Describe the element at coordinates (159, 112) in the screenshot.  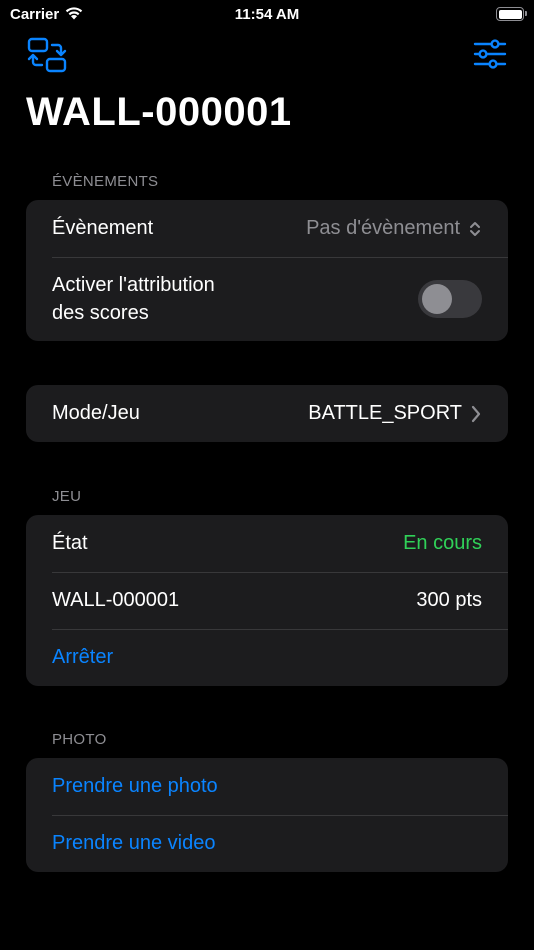
I see `page-title: WALL-000001` at that location.